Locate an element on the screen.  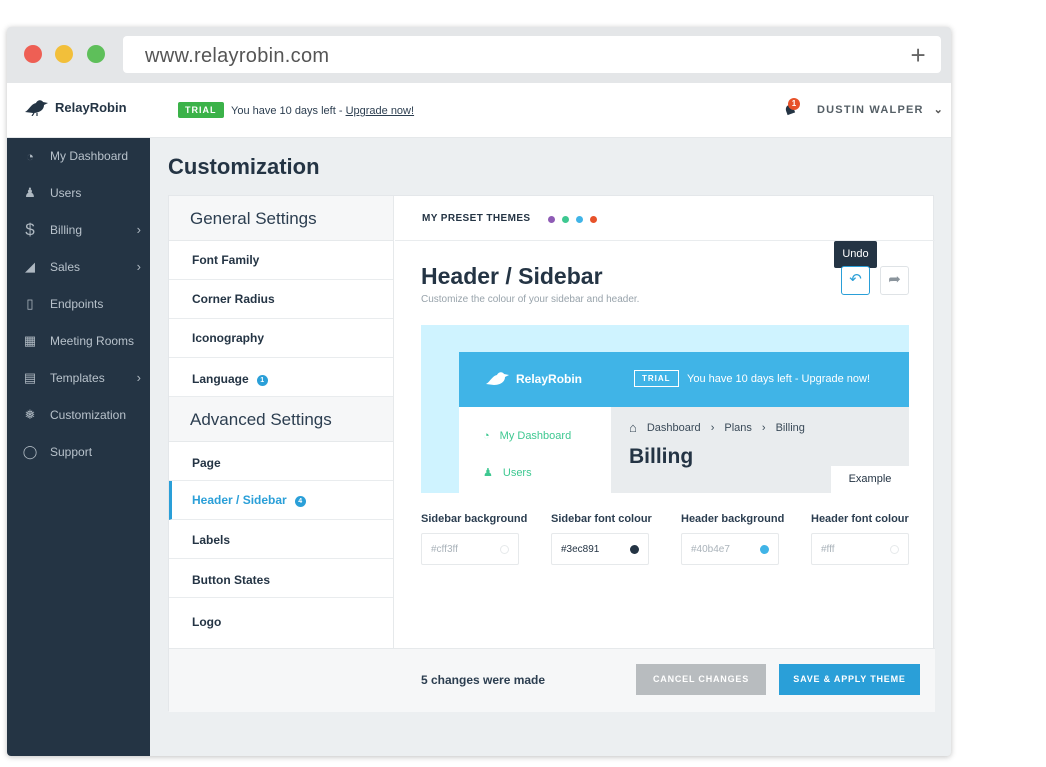
save-apply-theme-button: SAVE & APPLY THEME is located at coordinates (849, 679).